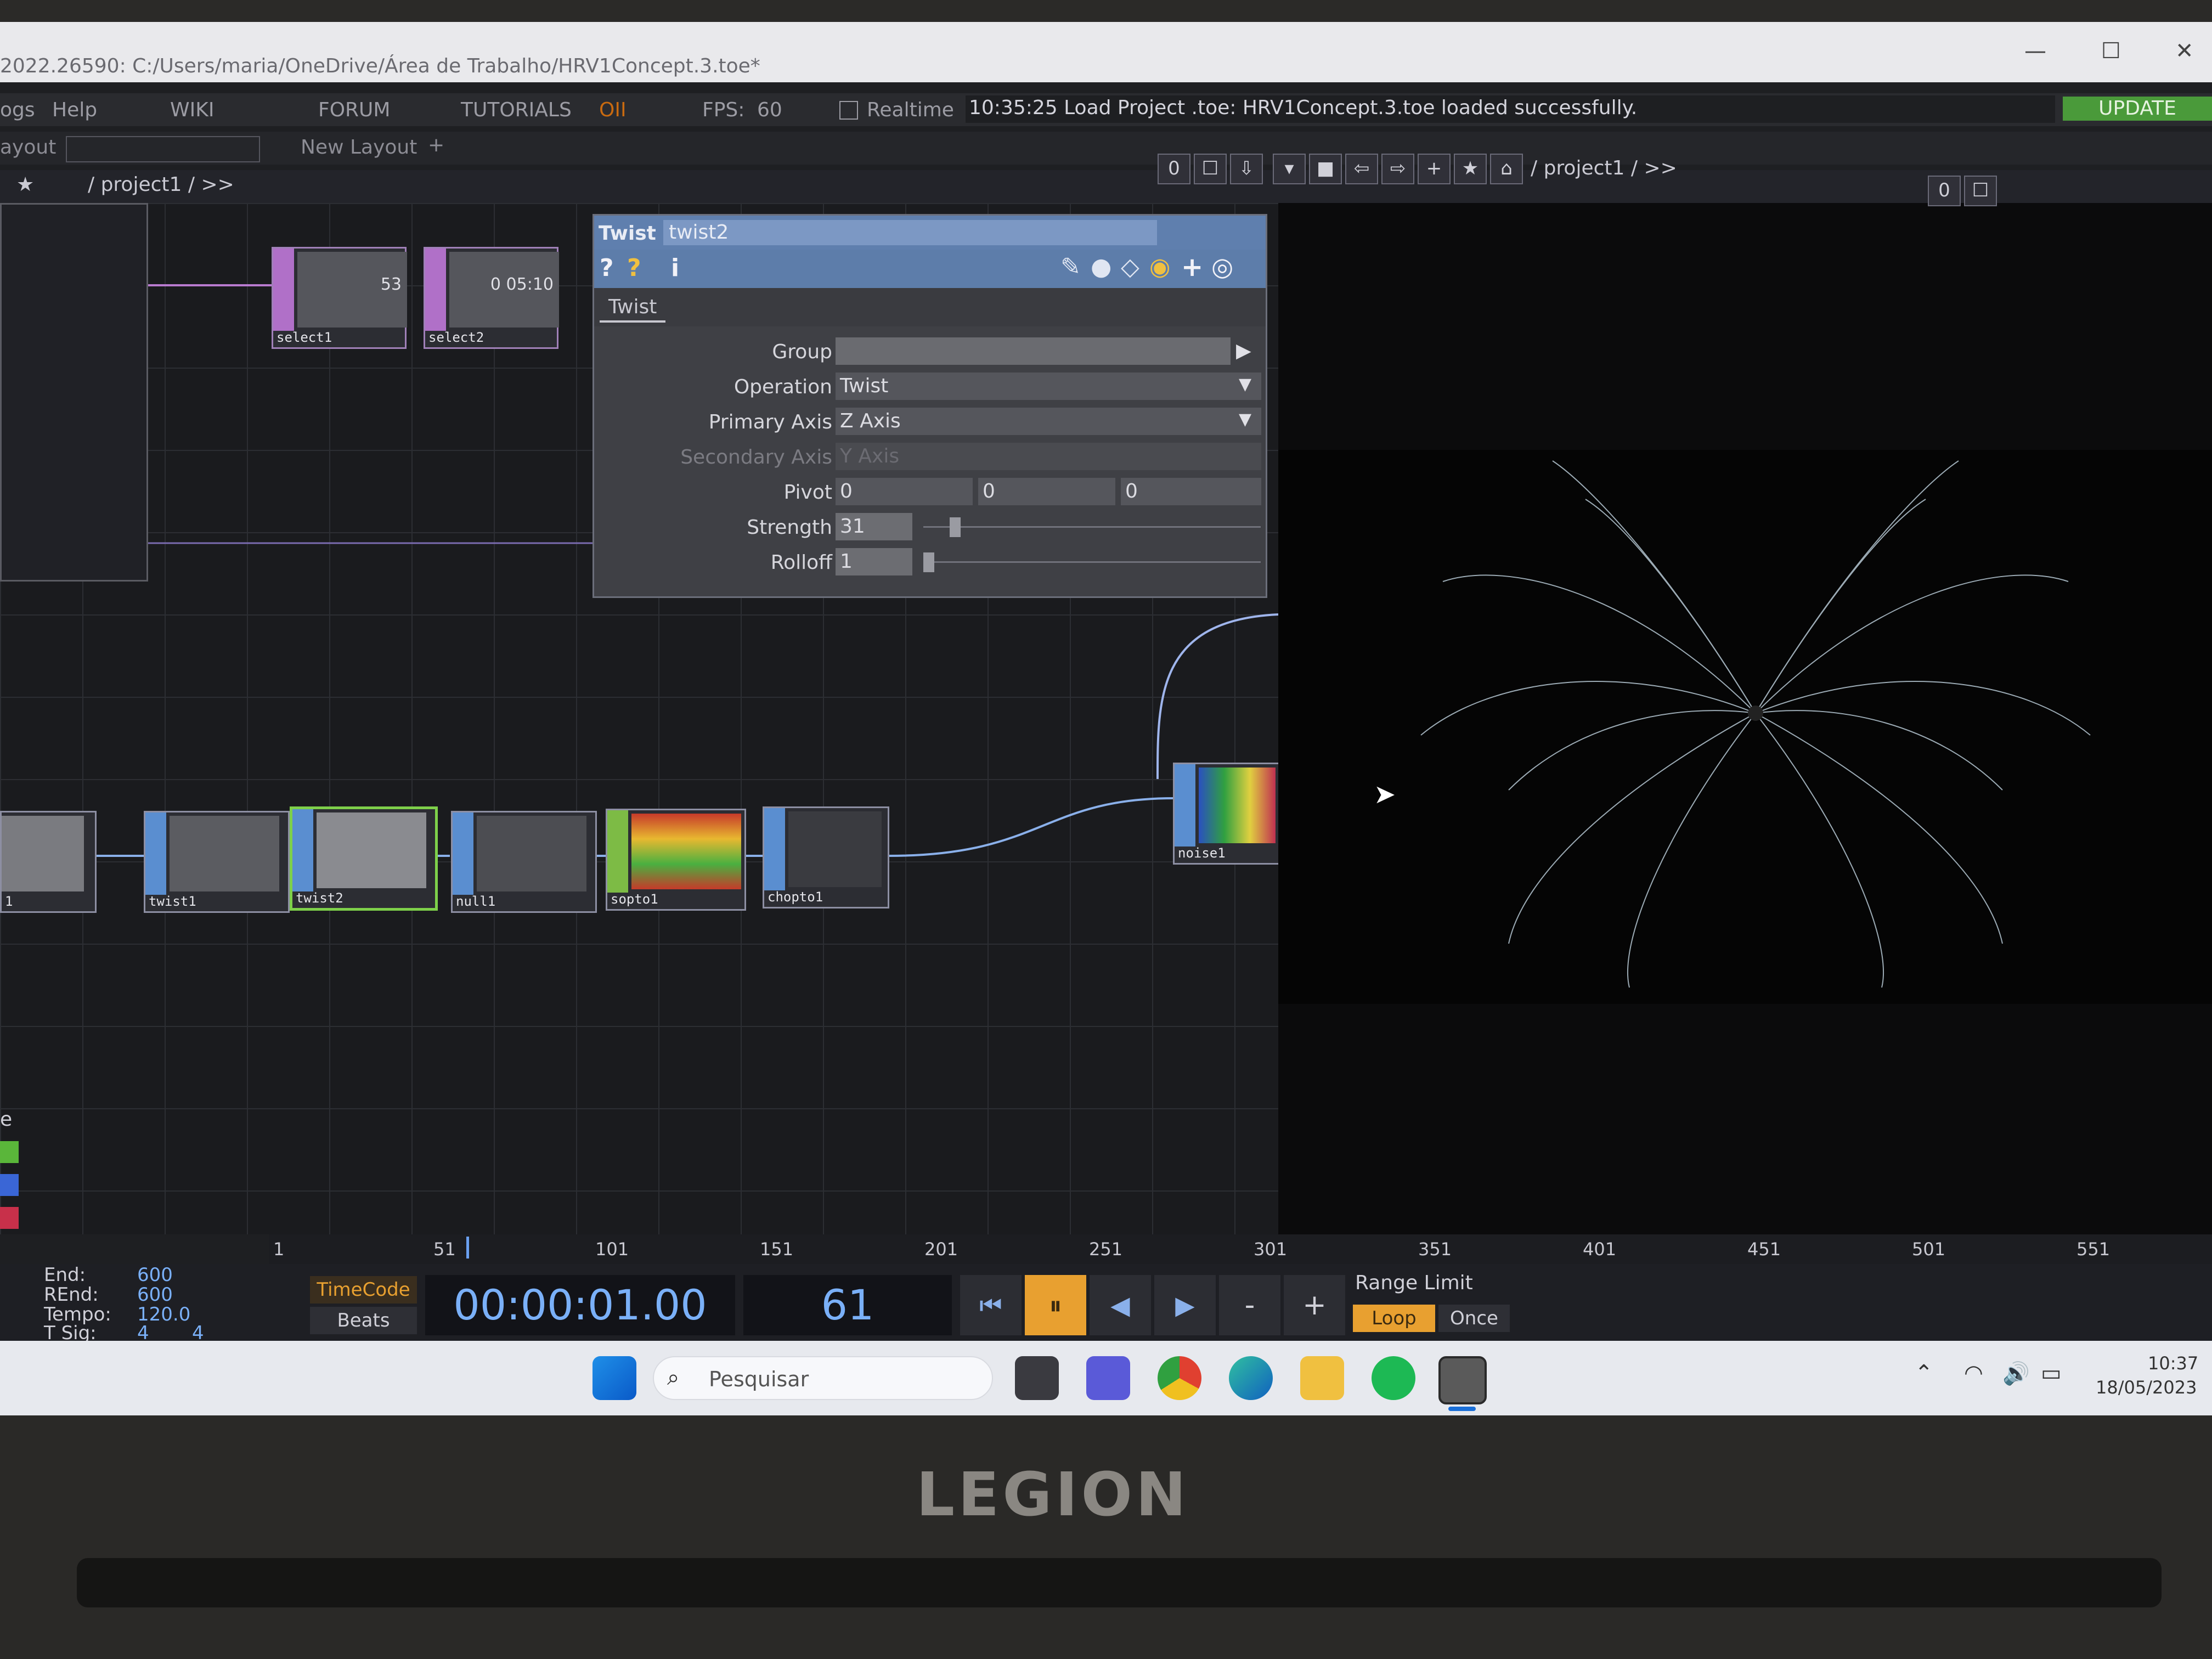  Describe the element at coordinates (910, 232) in the screenshot. I see `op-name-field: twist2` at that location.